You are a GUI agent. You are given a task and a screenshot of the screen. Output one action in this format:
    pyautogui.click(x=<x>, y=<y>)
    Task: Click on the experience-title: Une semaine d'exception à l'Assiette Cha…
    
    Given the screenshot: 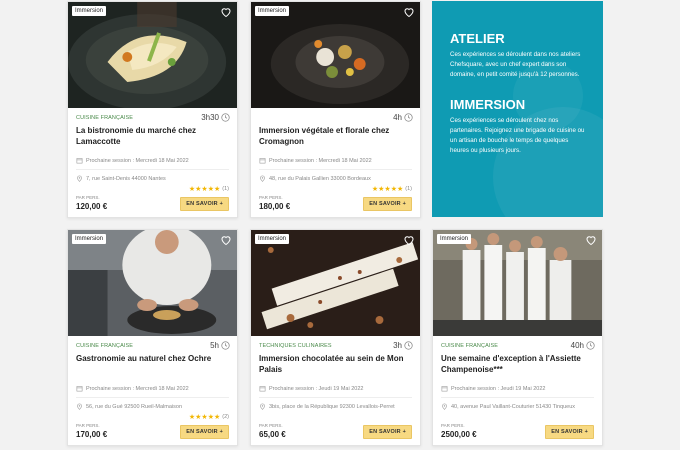 What is the action you would take?
    pyautogui.click(x=517, y=367)
    